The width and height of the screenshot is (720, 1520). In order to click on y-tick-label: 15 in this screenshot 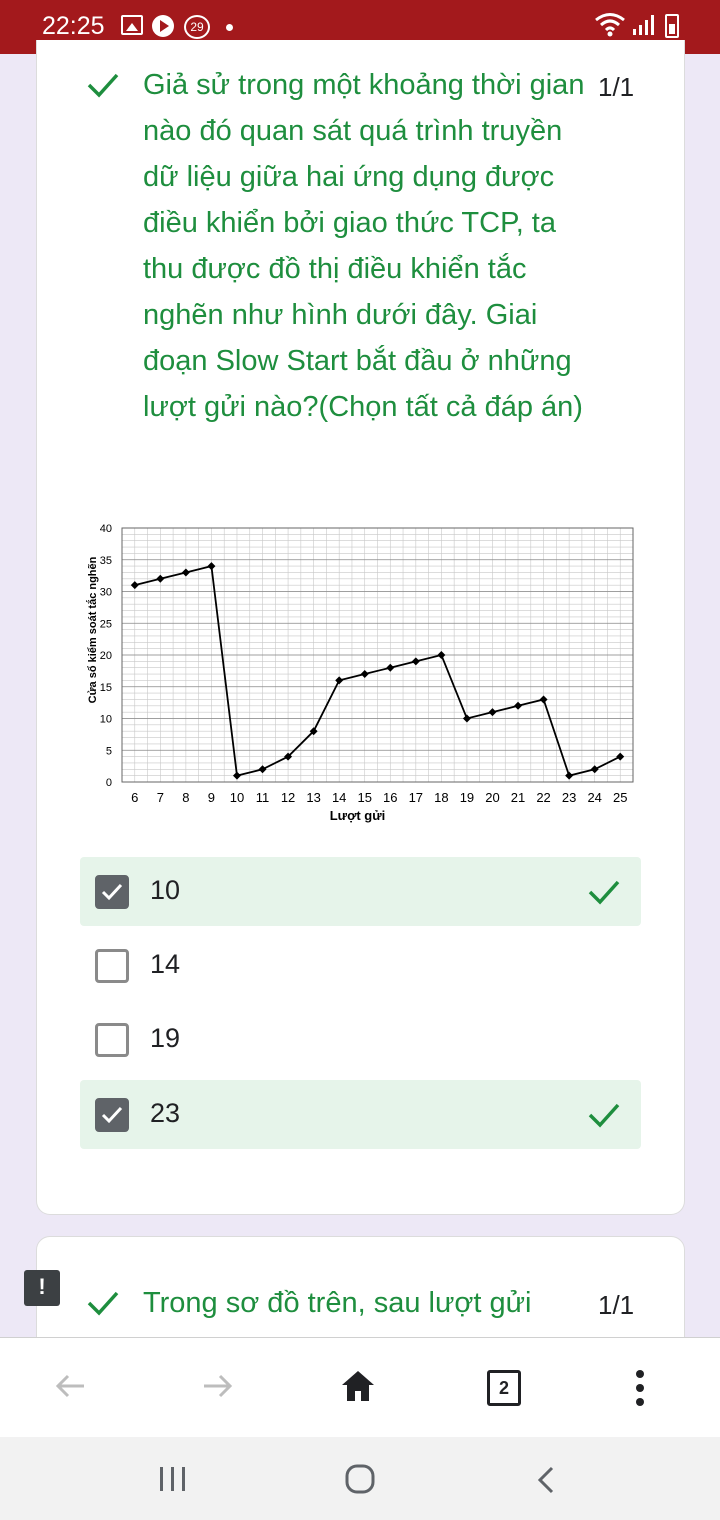, I will do `click(106, 688)`.